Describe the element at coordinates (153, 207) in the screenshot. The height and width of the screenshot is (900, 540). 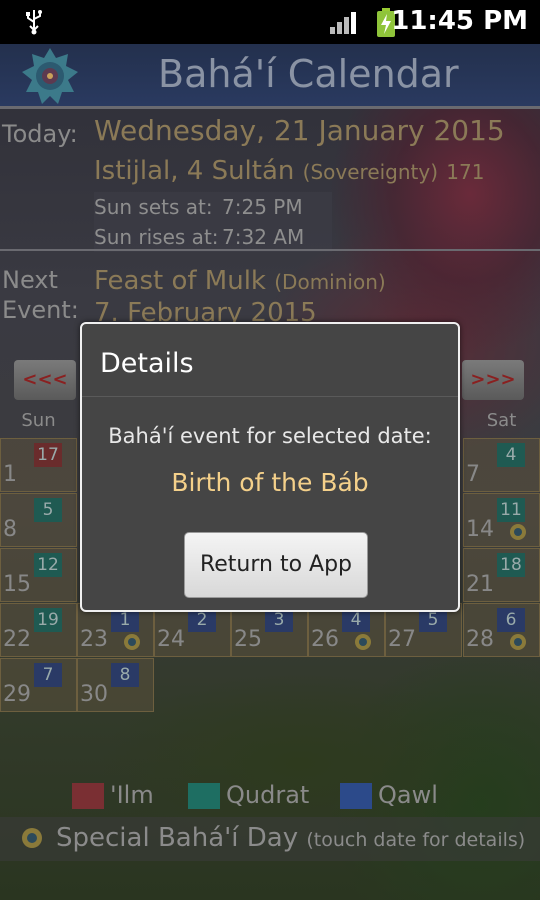
I see `sunset-label: Sun sets at:` at that location.